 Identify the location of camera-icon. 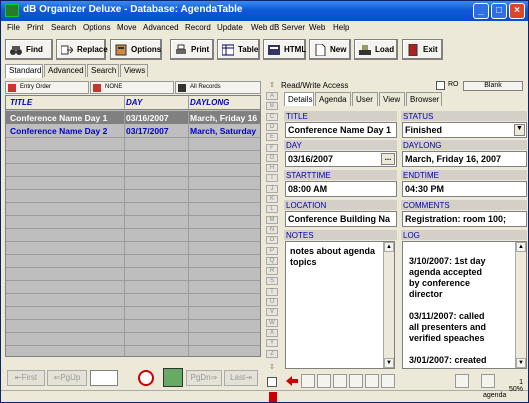
(488, 381).